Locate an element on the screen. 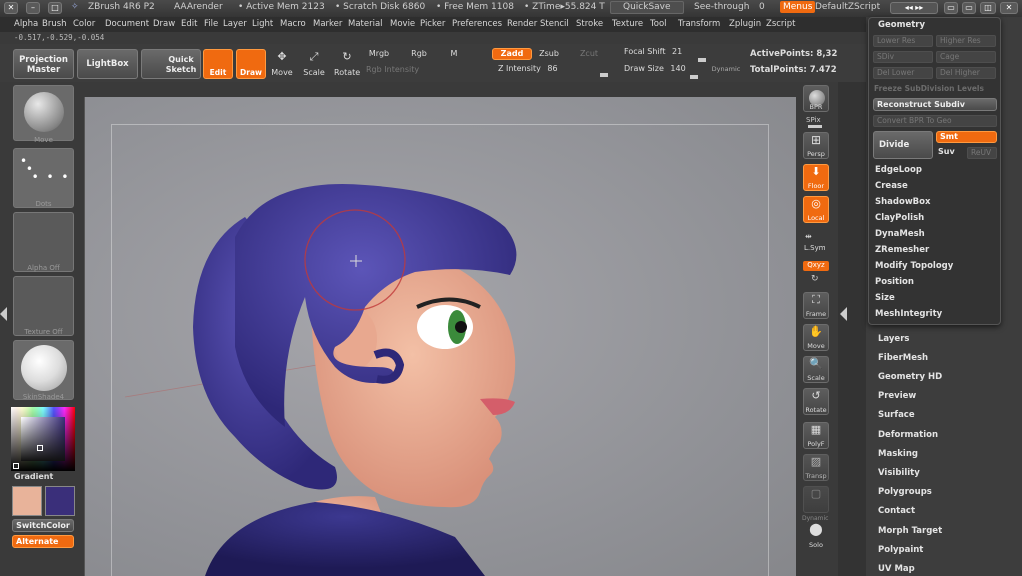  persp-button: ⊞ Persp is located at coordinates (816, 145).